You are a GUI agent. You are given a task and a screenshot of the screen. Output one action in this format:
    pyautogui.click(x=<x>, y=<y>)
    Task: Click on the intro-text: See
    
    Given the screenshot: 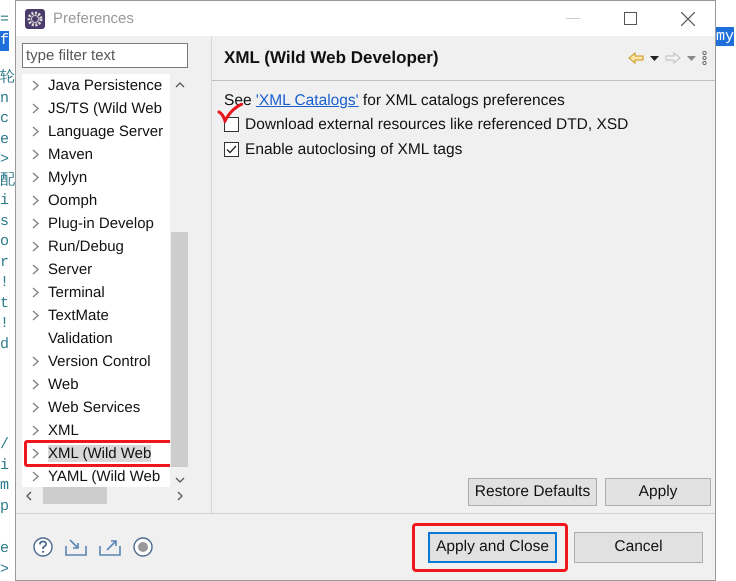 What is the action you would take?
    pyautogui.click(x=238, y=100)
    